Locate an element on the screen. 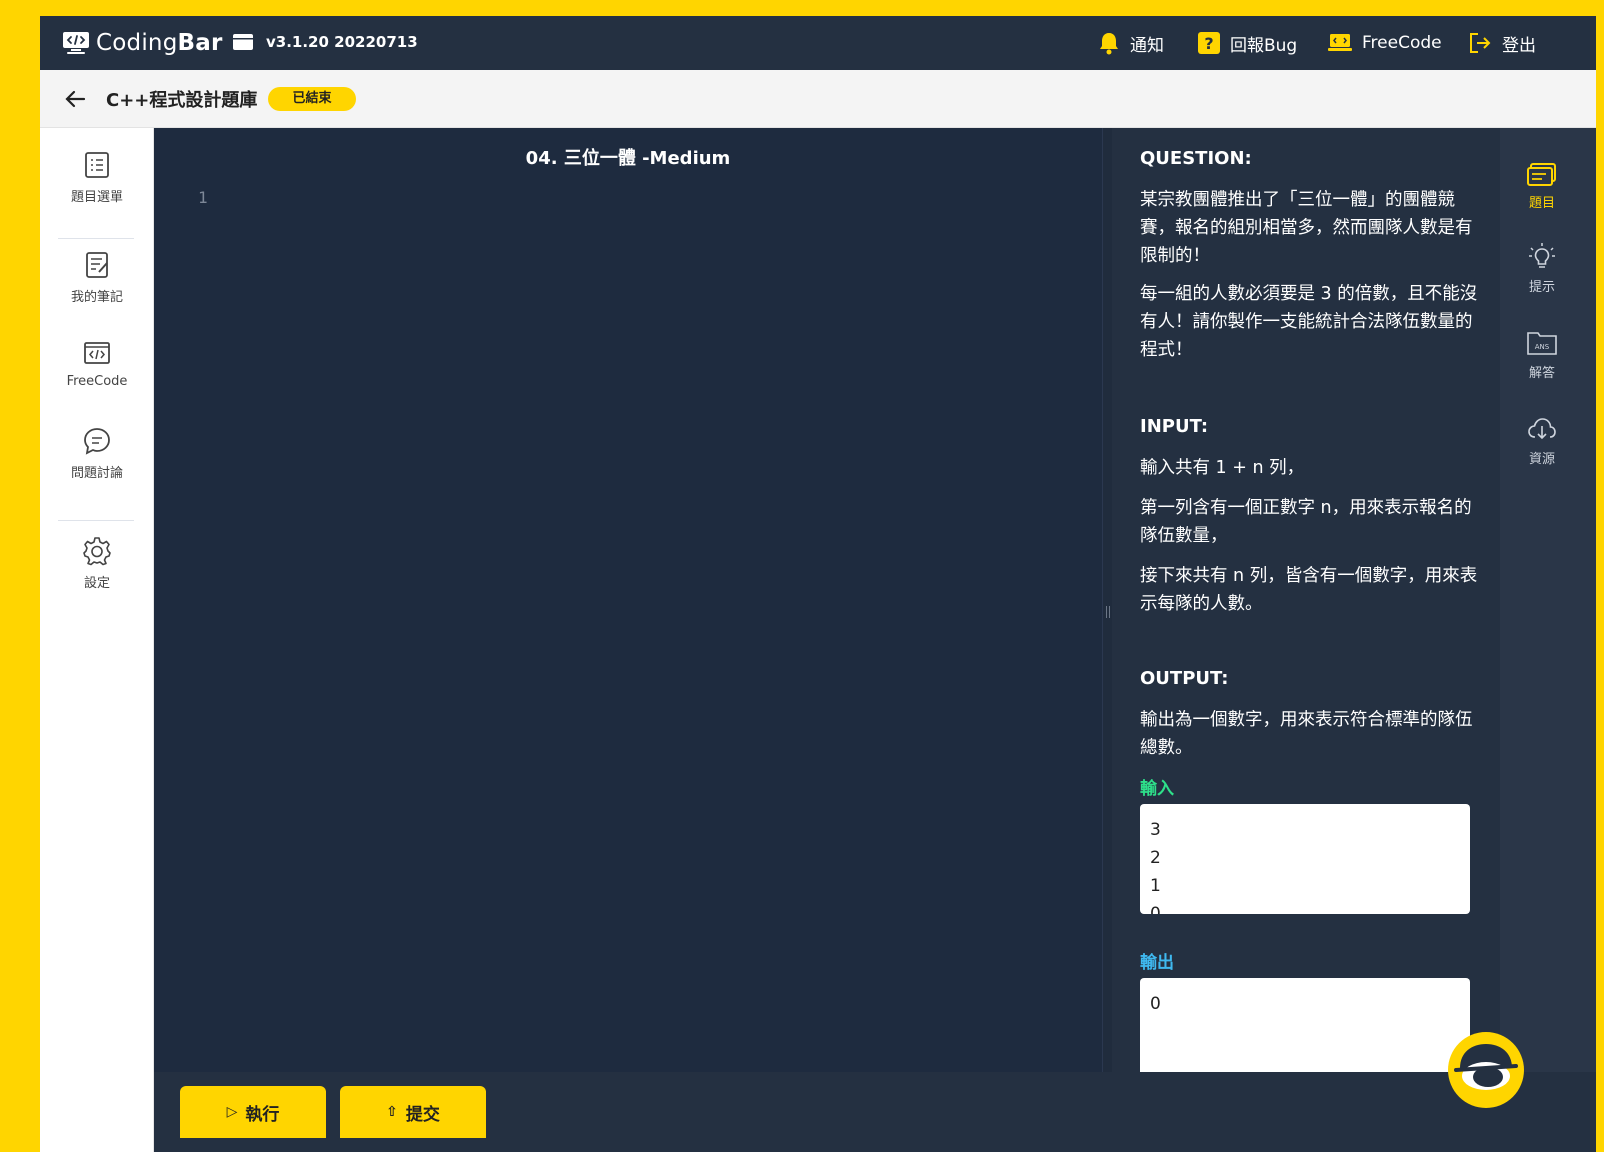 The image size is (1604, 1152). submit-button: ⇧ 提交 is located at coordinates (413, 1112).